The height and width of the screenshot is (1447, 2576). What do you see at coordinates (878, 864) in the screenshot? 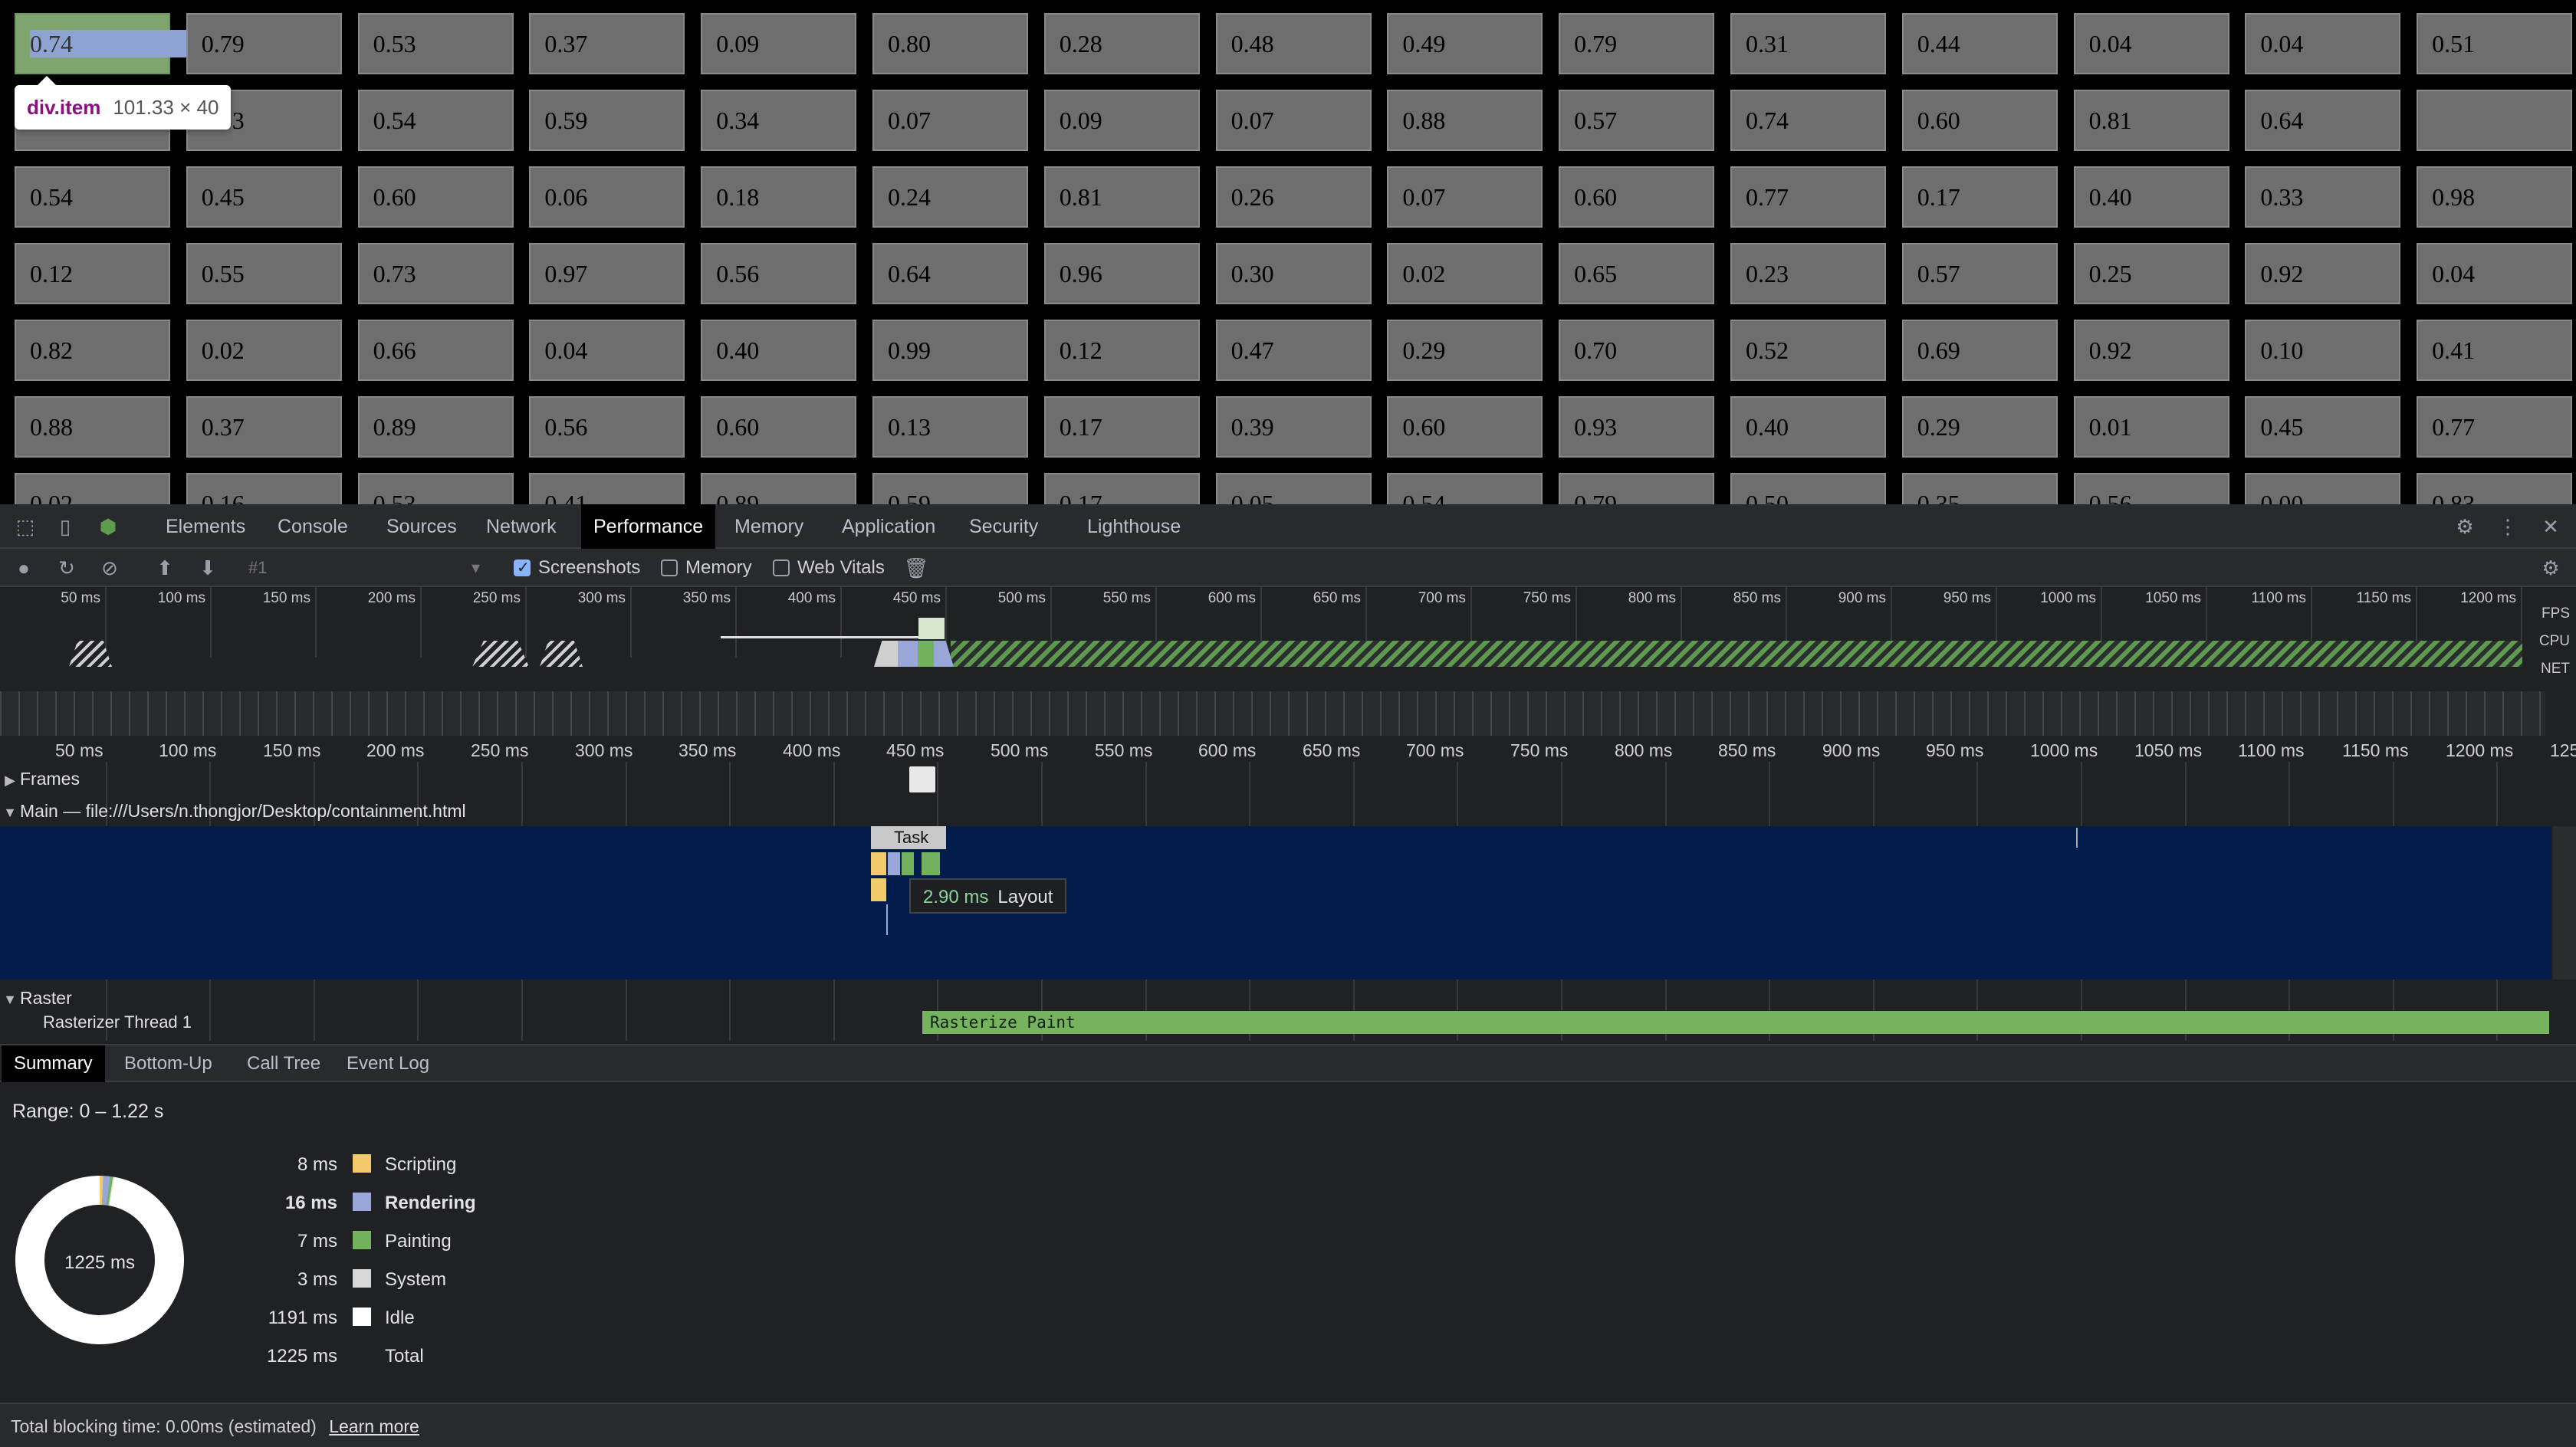
I see `scripting-event` at bounding box center [878, 864].